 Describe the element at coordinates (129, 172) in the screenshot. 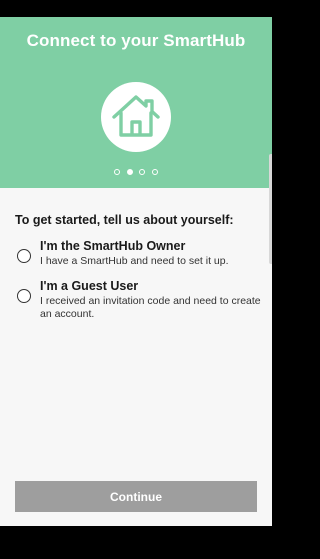

I see `page-dot-active` at that location.